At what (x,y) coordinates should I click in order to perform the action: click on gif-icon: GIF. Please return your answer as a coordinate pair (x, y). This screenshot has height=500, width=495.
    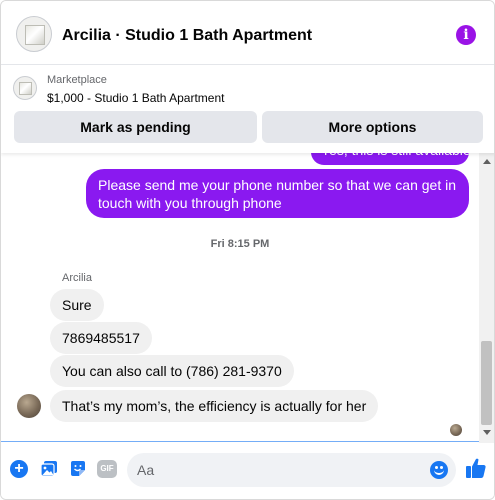
    Looking at the image, I should click on (107, 469).